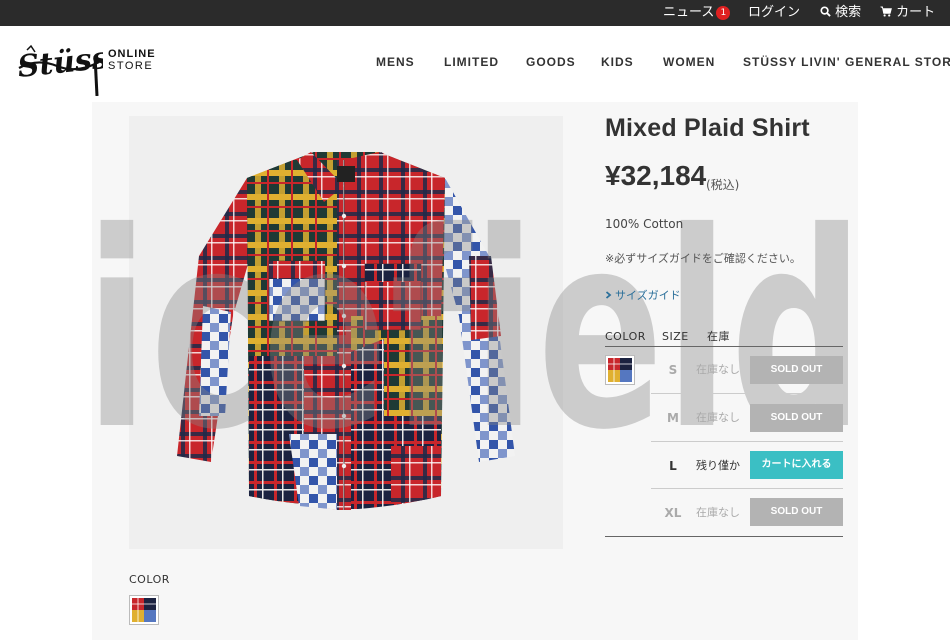  Describe the element at coordinates (886, 11) in the screenshot. I see `cart-icon` at that location.